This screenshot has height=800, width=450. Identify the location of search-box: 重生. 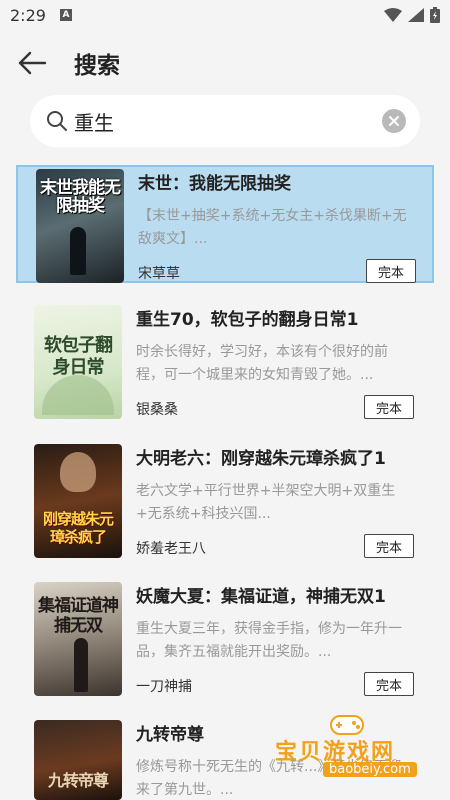
(225, 121).